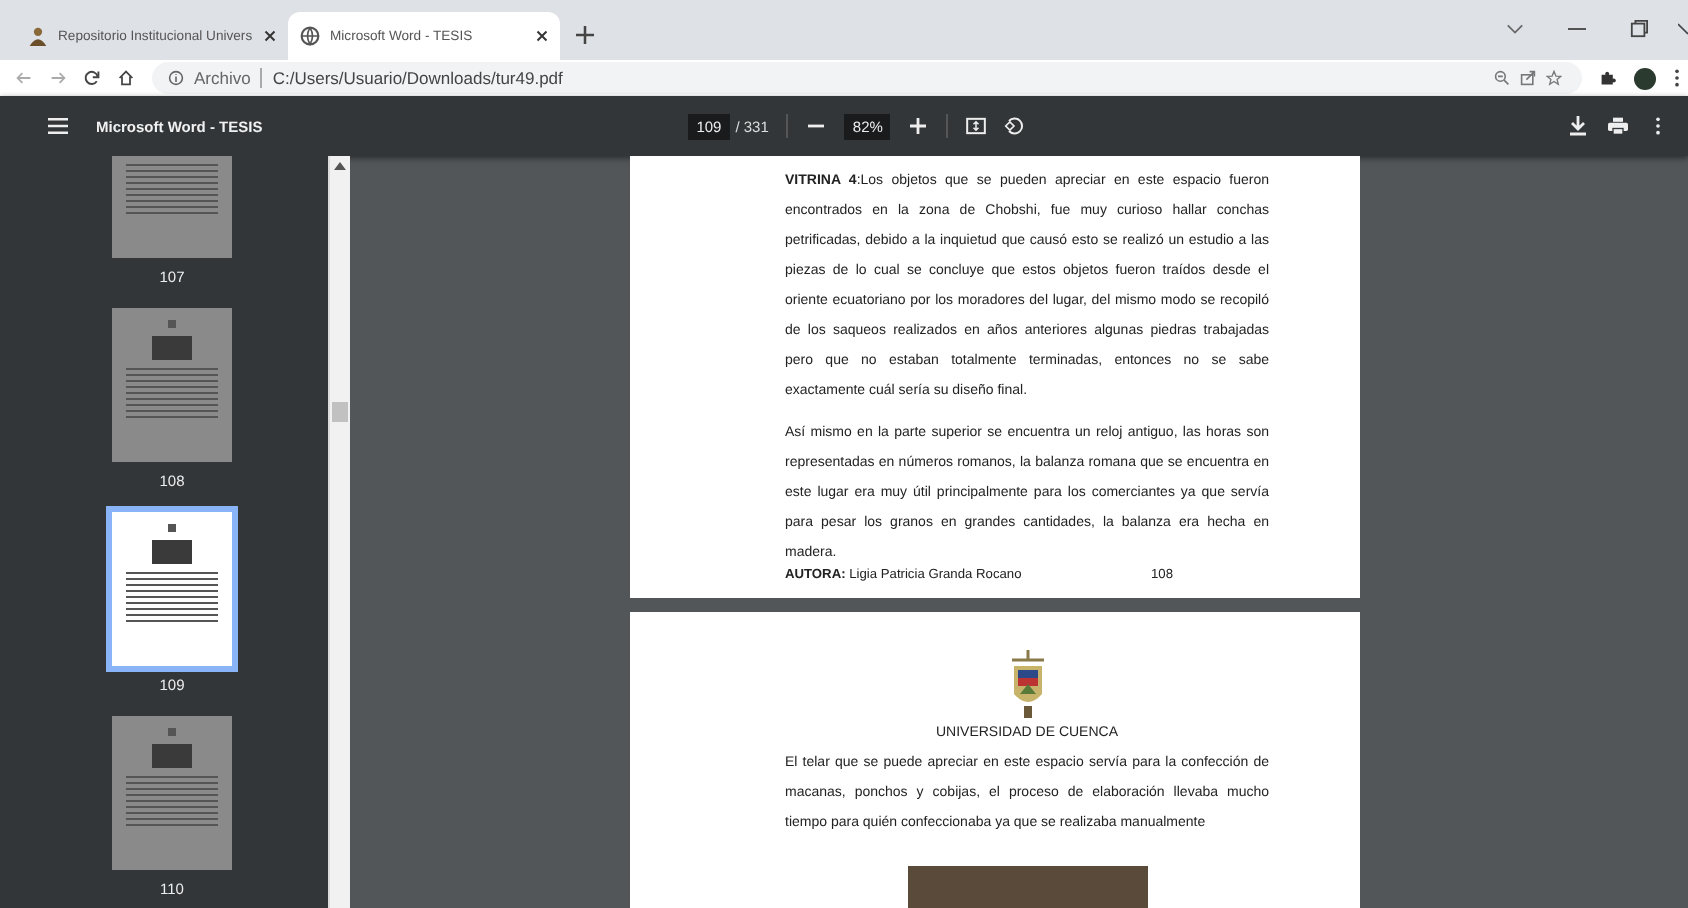 The height and width of the screenshot is (908, 1688). Describe the element at coordinates (1618, 126) in the screenshot. I see `print-icon` at that location.